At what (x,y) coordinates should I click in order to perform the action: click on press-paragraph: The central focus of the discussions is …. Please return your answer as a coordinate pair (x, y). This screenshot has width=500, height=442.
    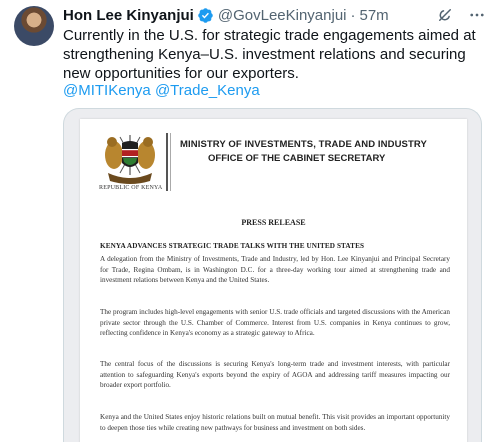
    Looking at the image, I should click on (275, 374).